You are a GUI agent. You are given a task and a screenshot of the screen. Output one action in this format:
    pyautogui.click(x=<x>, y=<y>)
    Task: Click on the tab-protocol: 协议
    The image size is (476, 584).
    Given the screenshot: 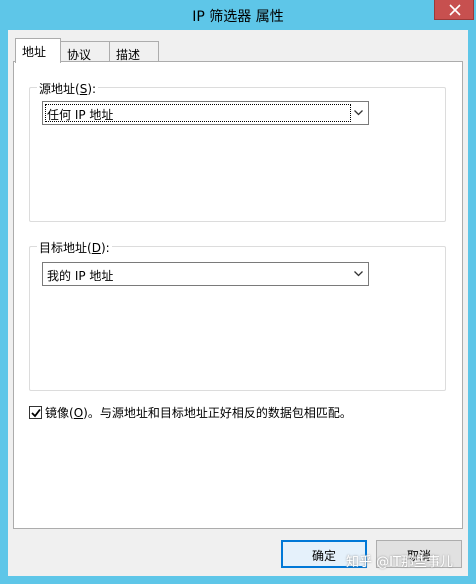 What is the action you would take?
    pyautogui.click(x=85, y=51)
    